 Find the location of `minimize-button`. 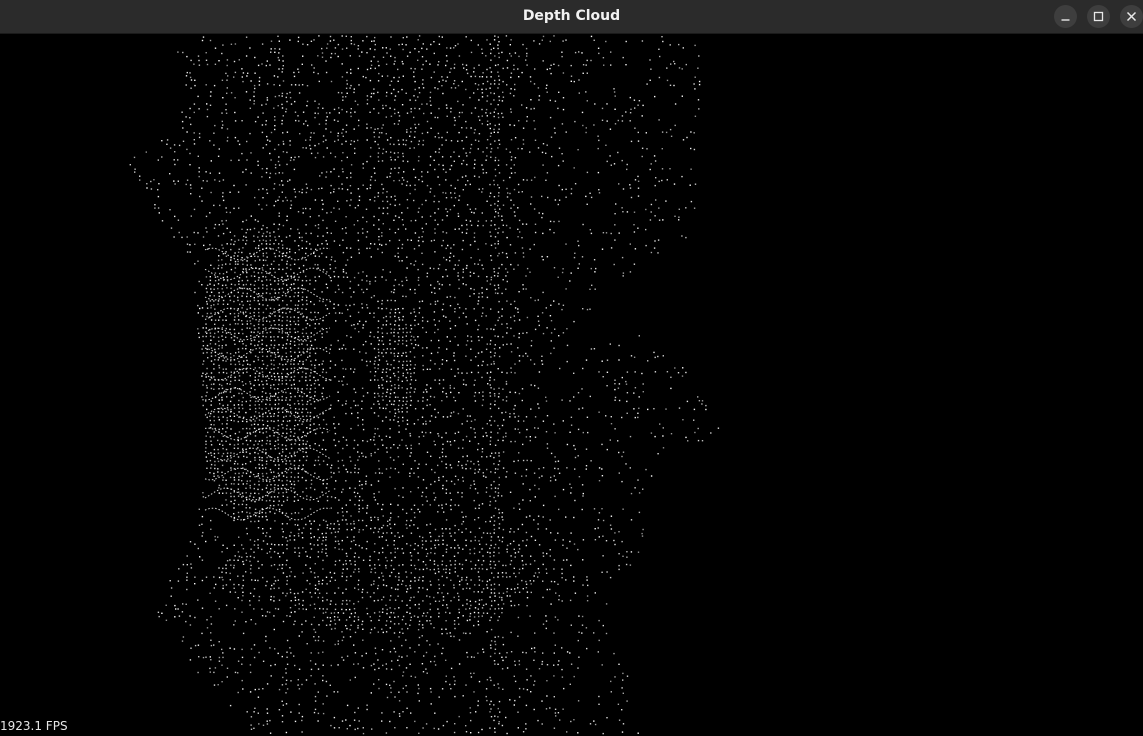

minimize-button is located at coordinates (1065, 16).